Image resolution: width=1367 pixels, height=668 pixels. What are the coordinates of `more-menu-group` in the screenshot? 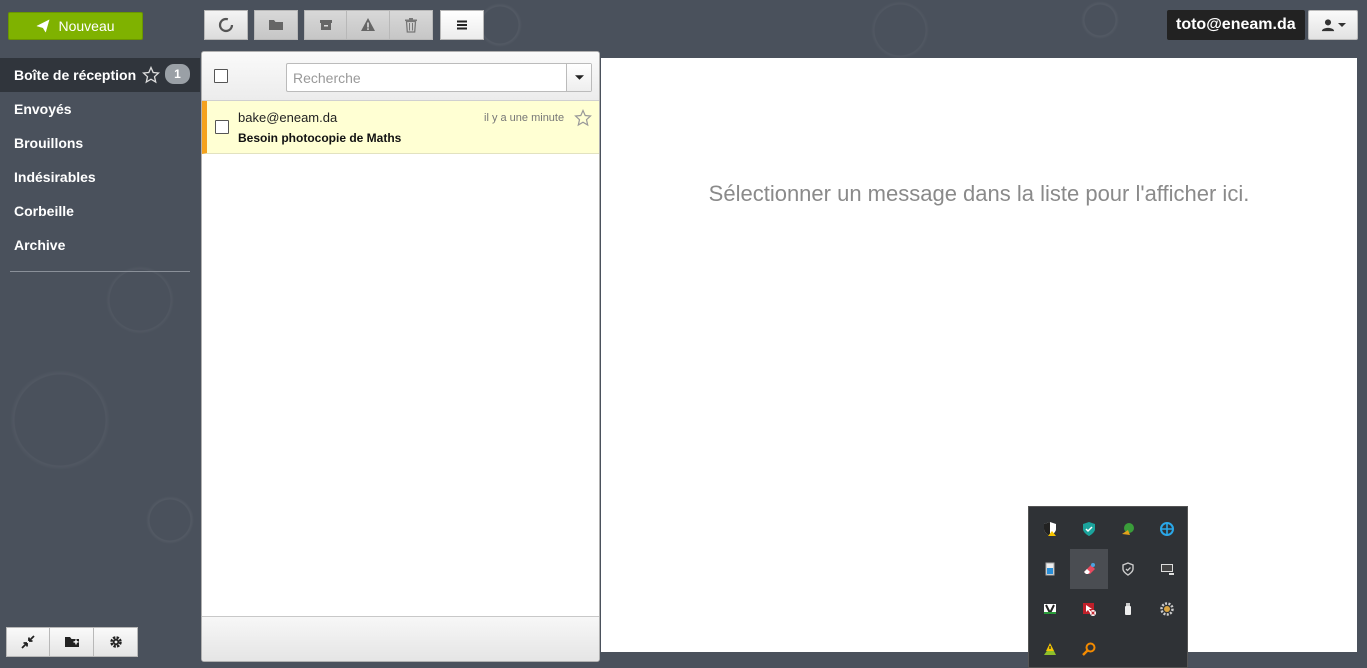 It's located at (462, 25).